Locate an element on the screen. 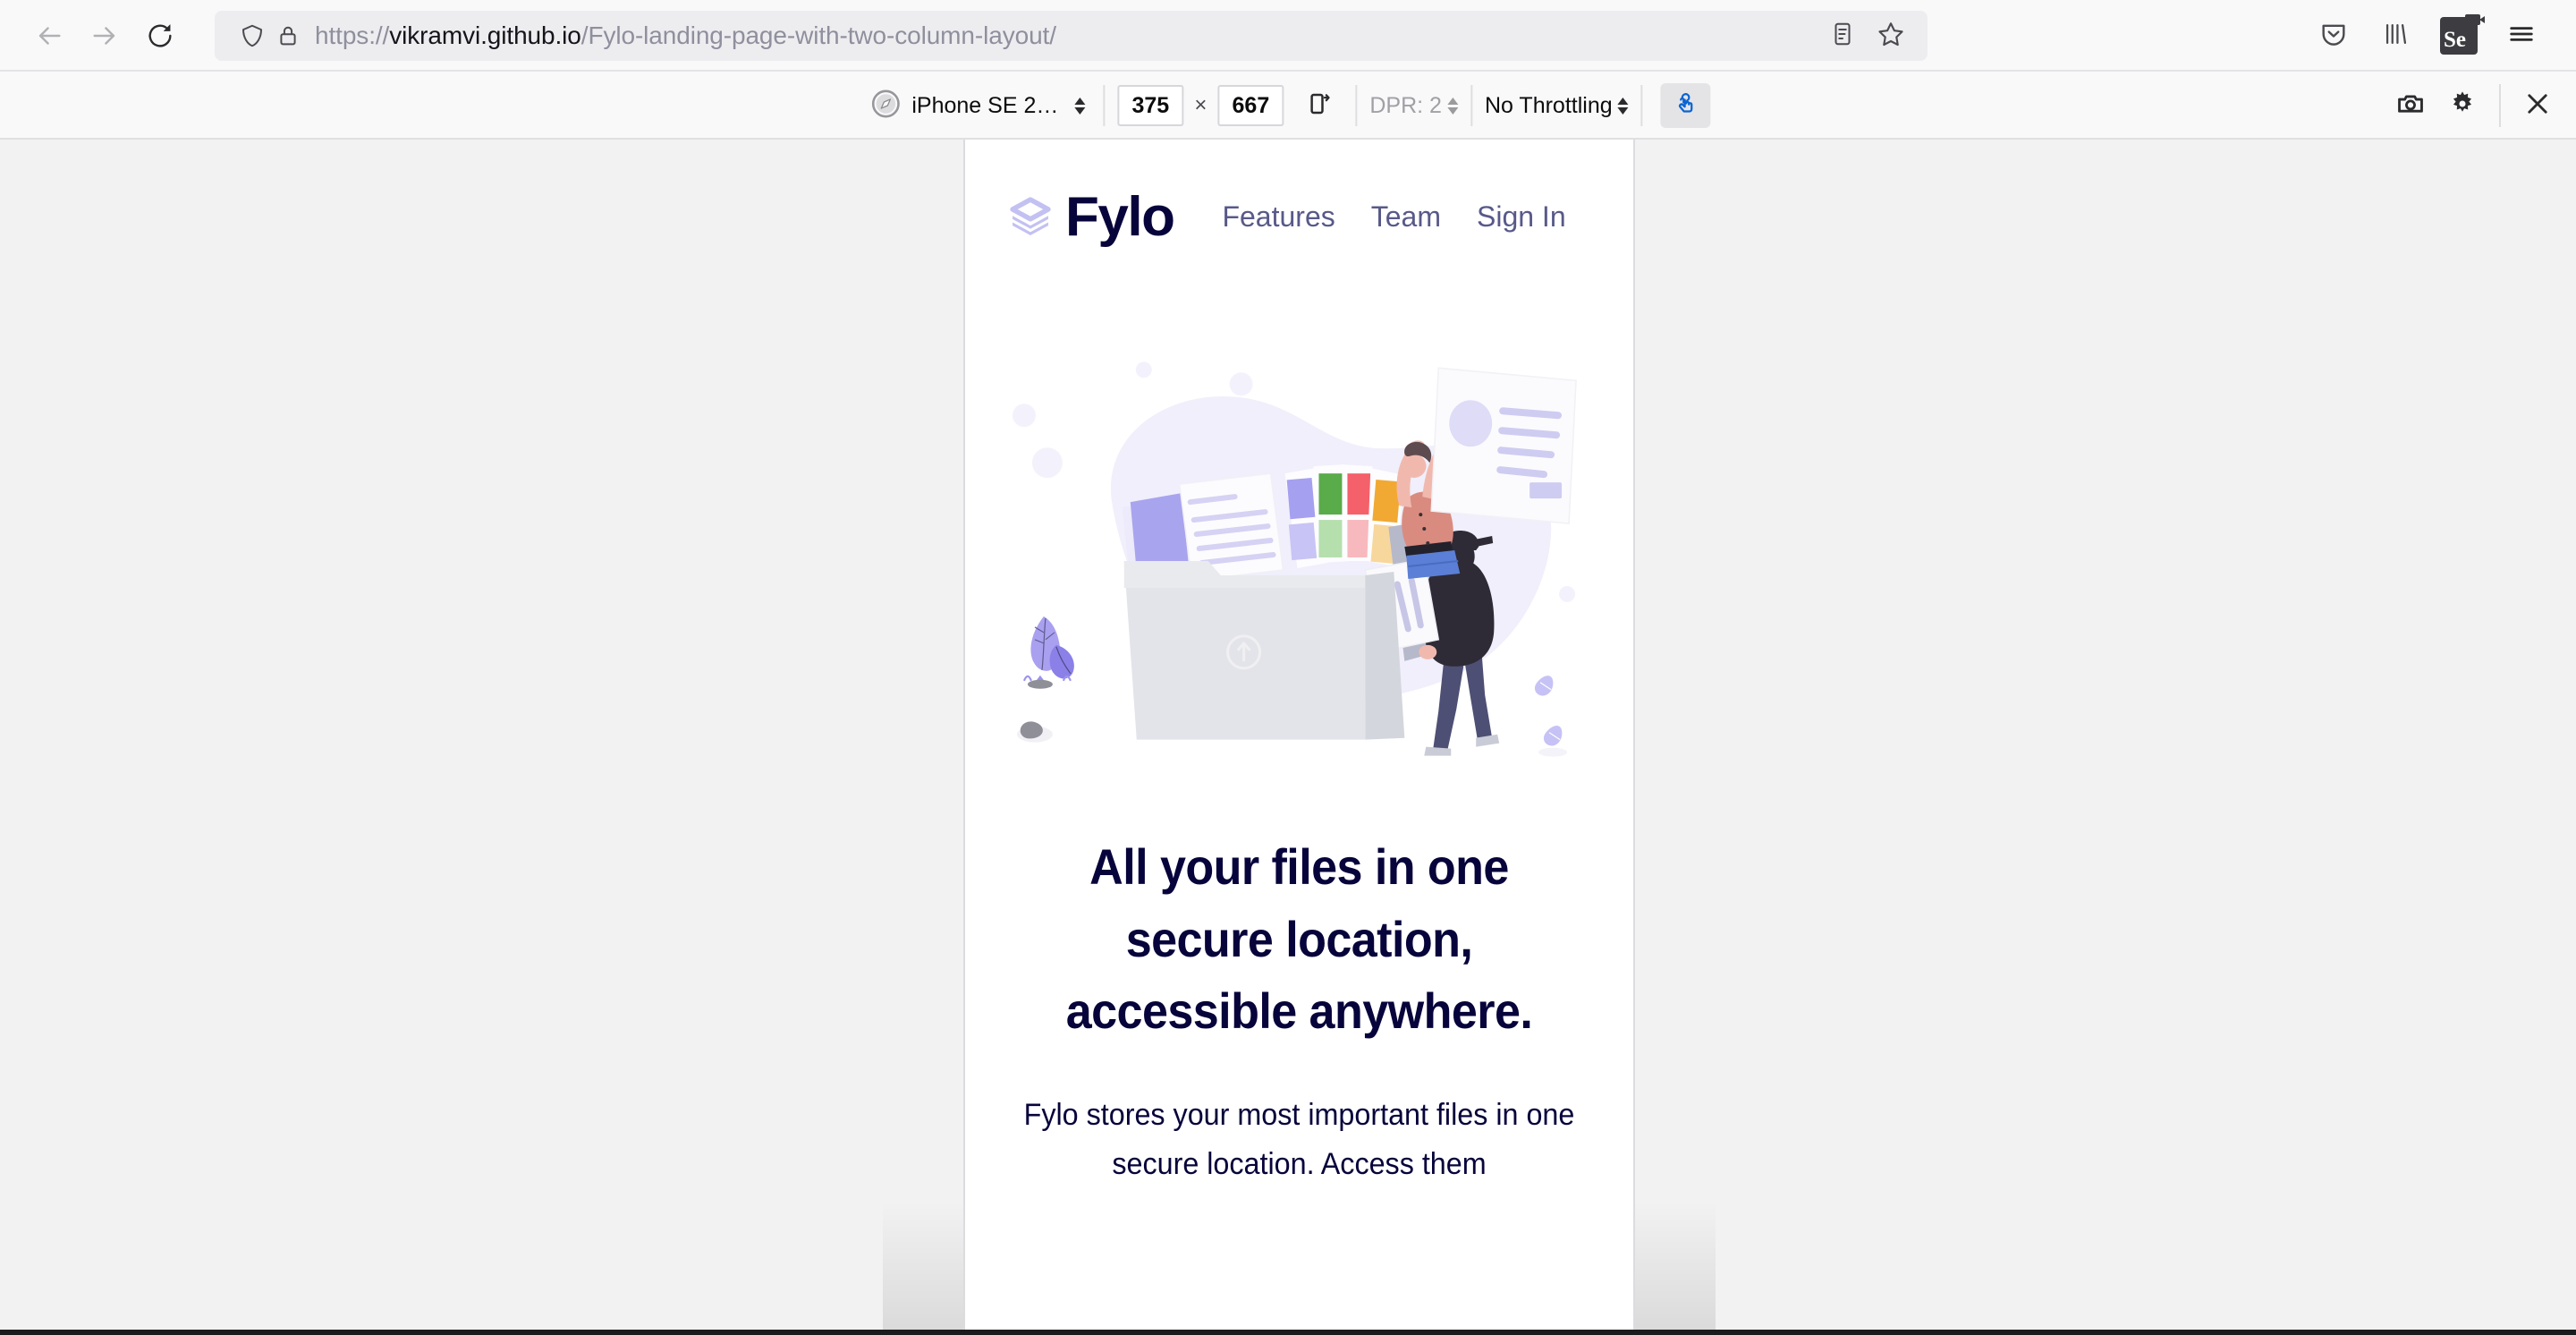 This screenshot has width=2576, height=1335. rdm-controls: iPhone SE 2… × DPR: is located at coordinates (1287, 106).